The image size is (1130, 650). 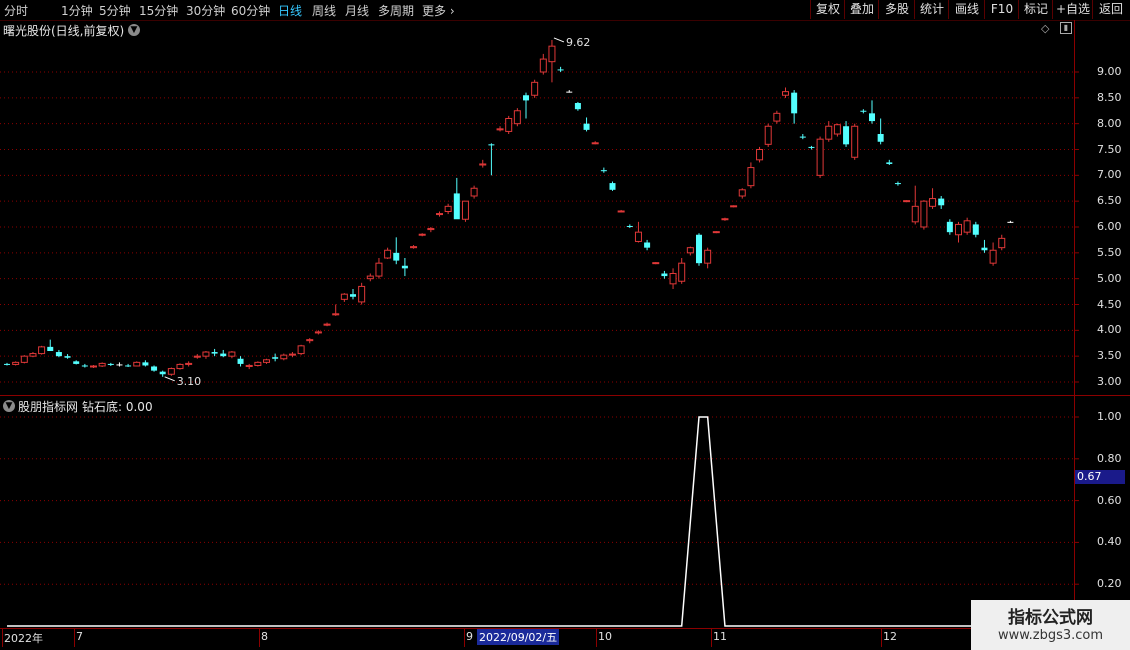 I want to click on y-tick-label: 3.50, so click(x=1109, y=356).